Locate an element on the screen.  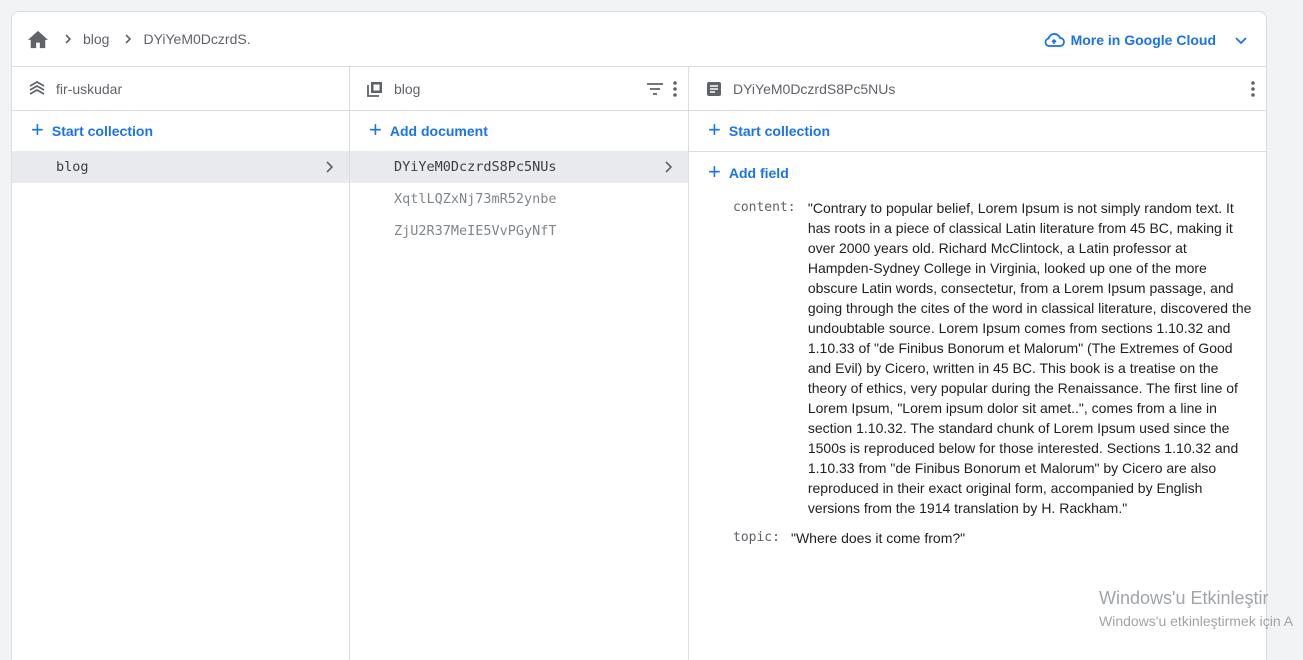
document-id: ZjU2R37MeIE5VvPGyNfT is located at coordinates (475, 231).